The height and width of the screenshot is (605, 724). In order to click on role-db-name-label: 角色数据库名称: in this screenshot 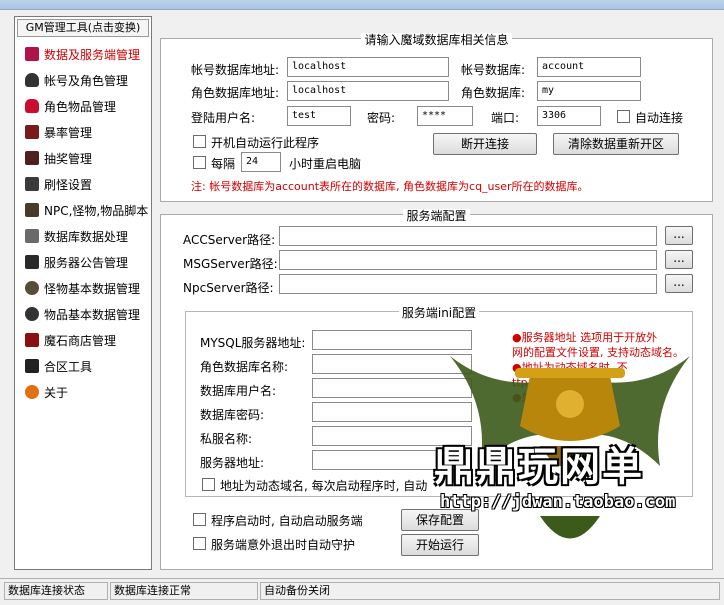, I will do `click(244, 367)`.